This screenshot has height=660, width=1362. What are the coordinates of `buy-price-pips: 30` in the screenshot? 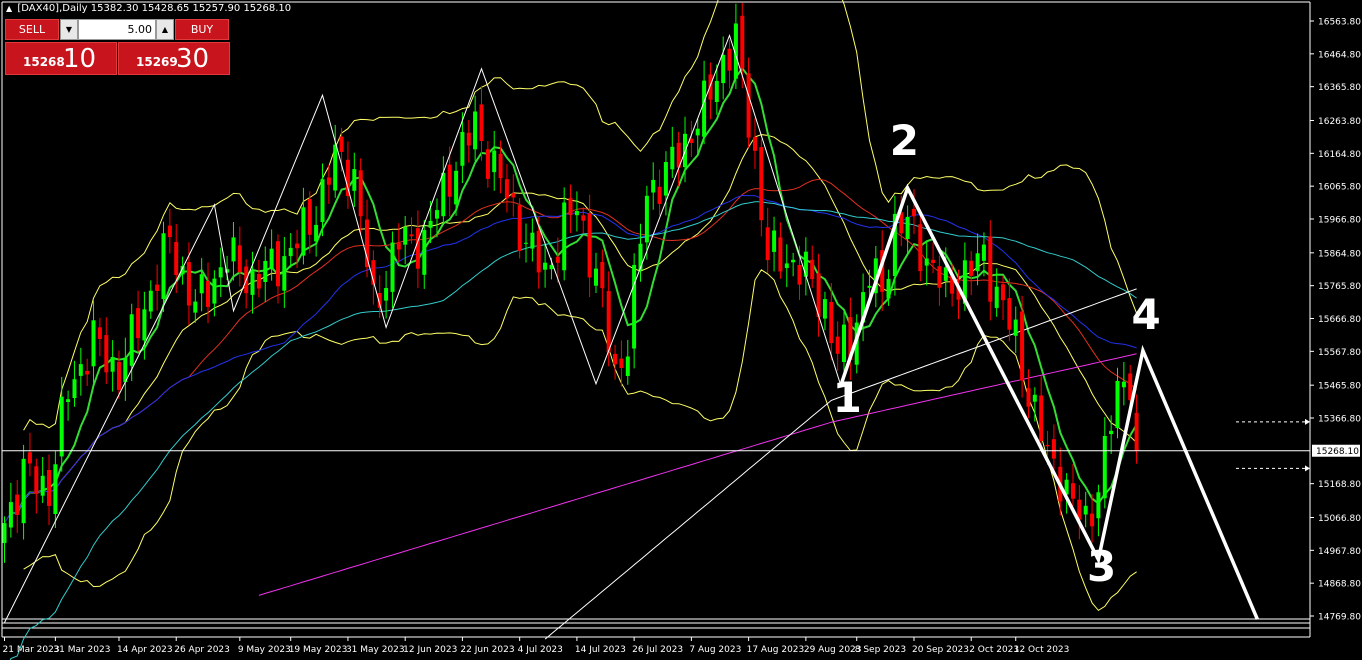 It's located at (193, 59).